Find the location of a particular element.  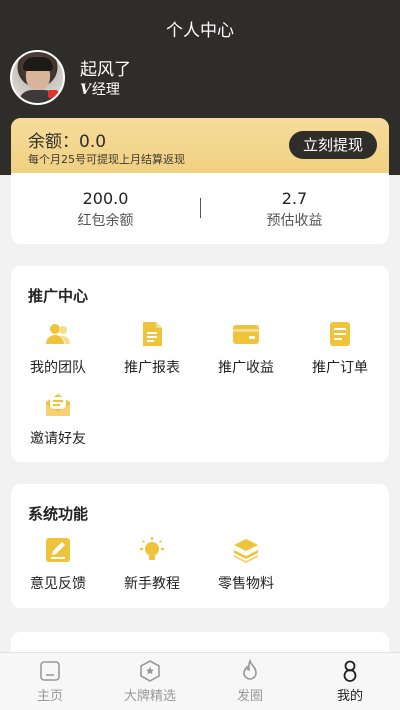

nav-label: 主页 is located at coordinates (49, 696).